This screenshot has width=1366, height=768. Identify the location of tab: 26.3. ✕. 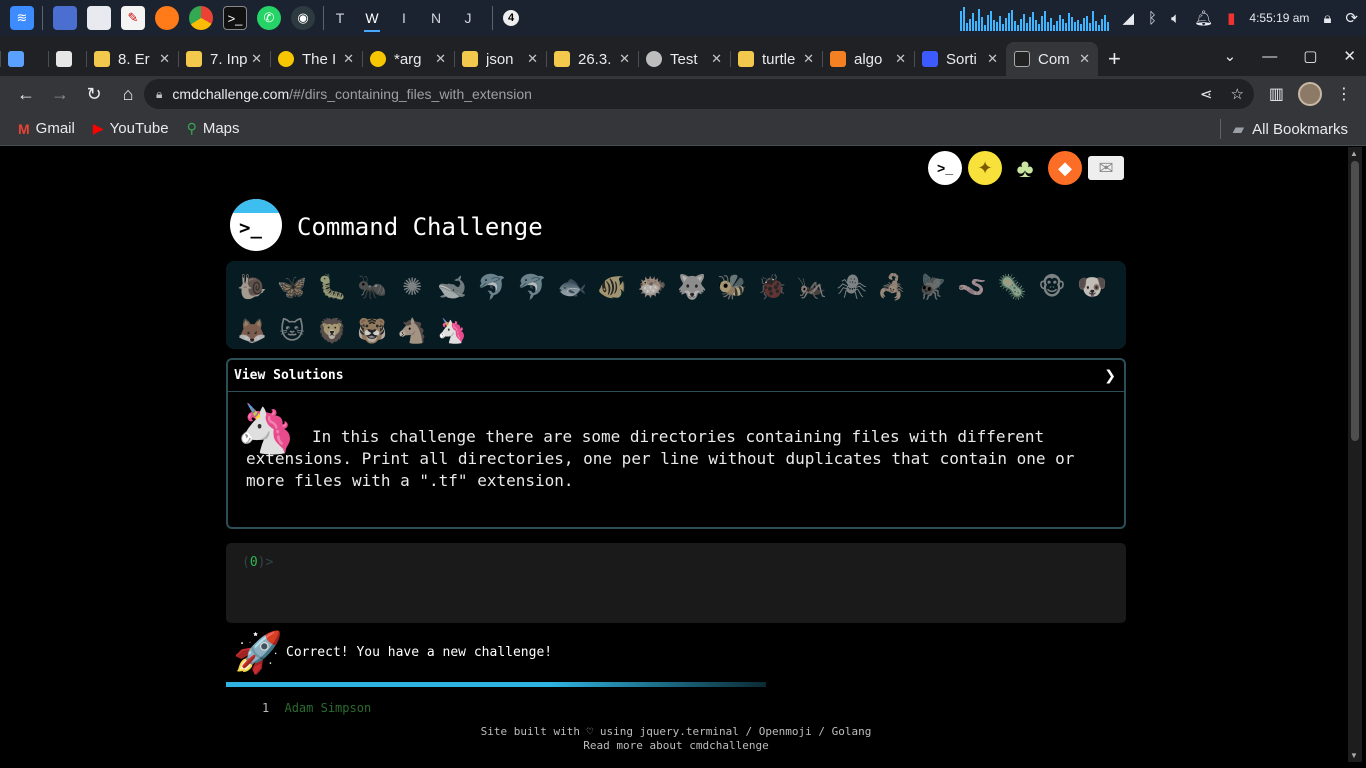
(592, 59).